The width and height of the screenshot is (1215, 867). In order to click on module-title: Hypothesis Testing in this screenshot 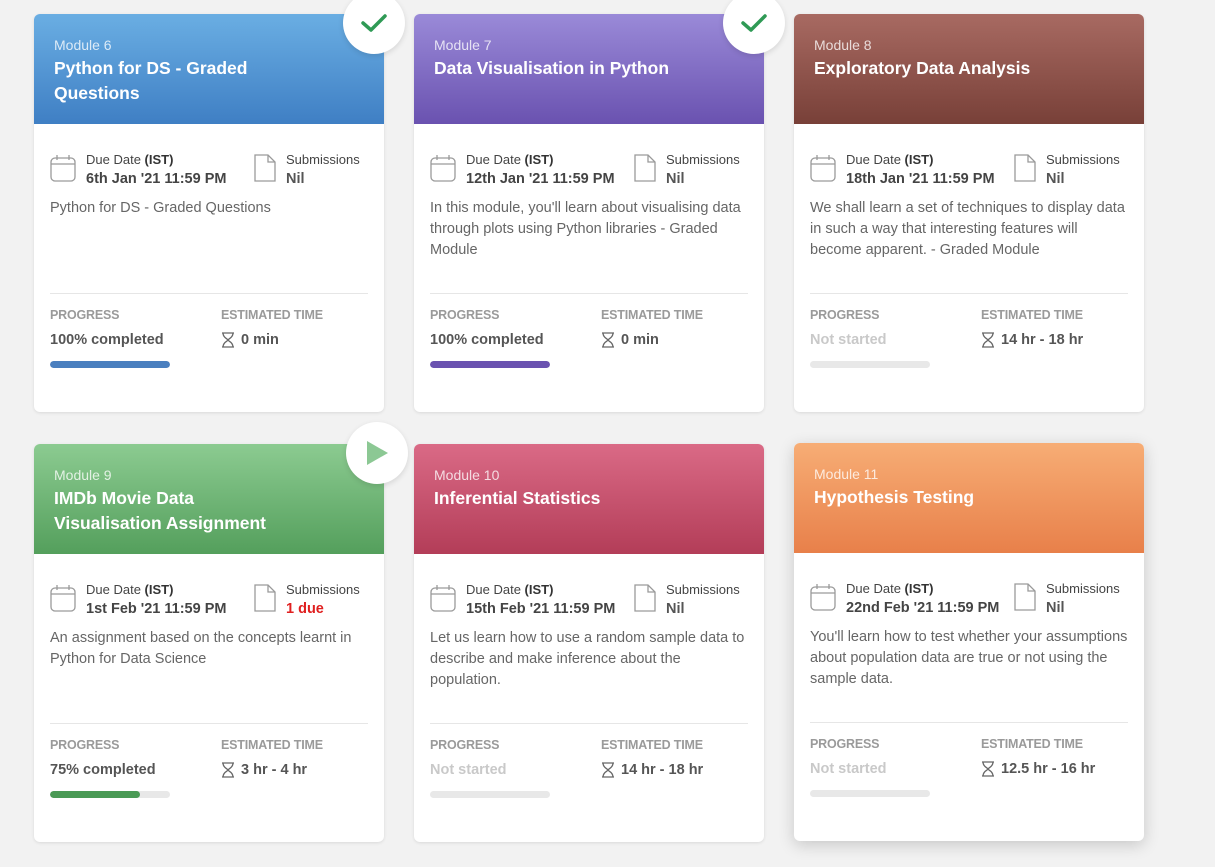, I will do `click(939, 497)`.